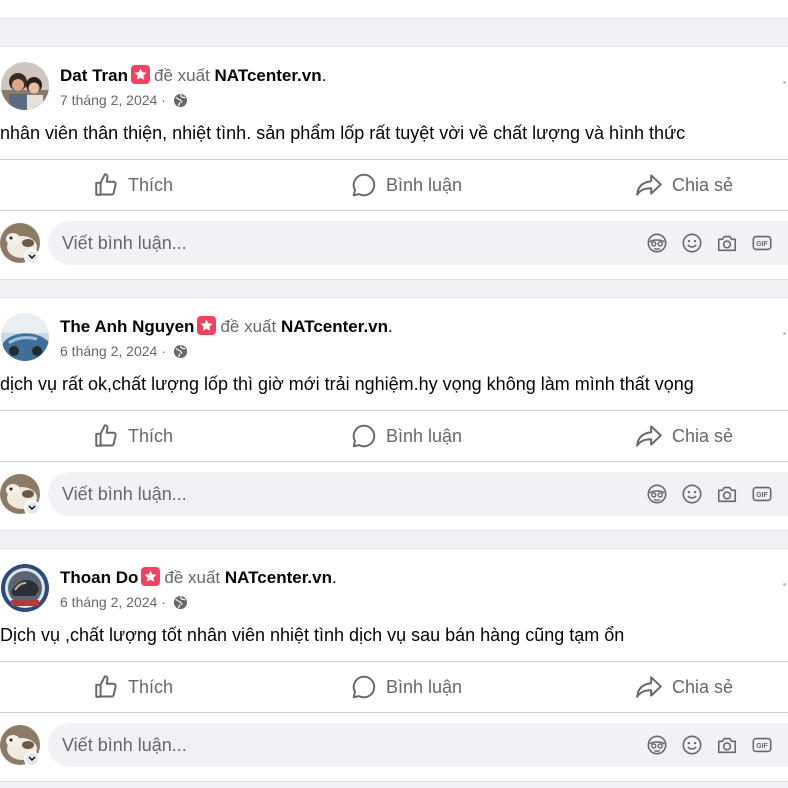 The image size is (788, 788). Describe the element at coordinates (113, 100) in the screenshot. I see `post-date: 7 tháng 2, 2024 ·` at that location.